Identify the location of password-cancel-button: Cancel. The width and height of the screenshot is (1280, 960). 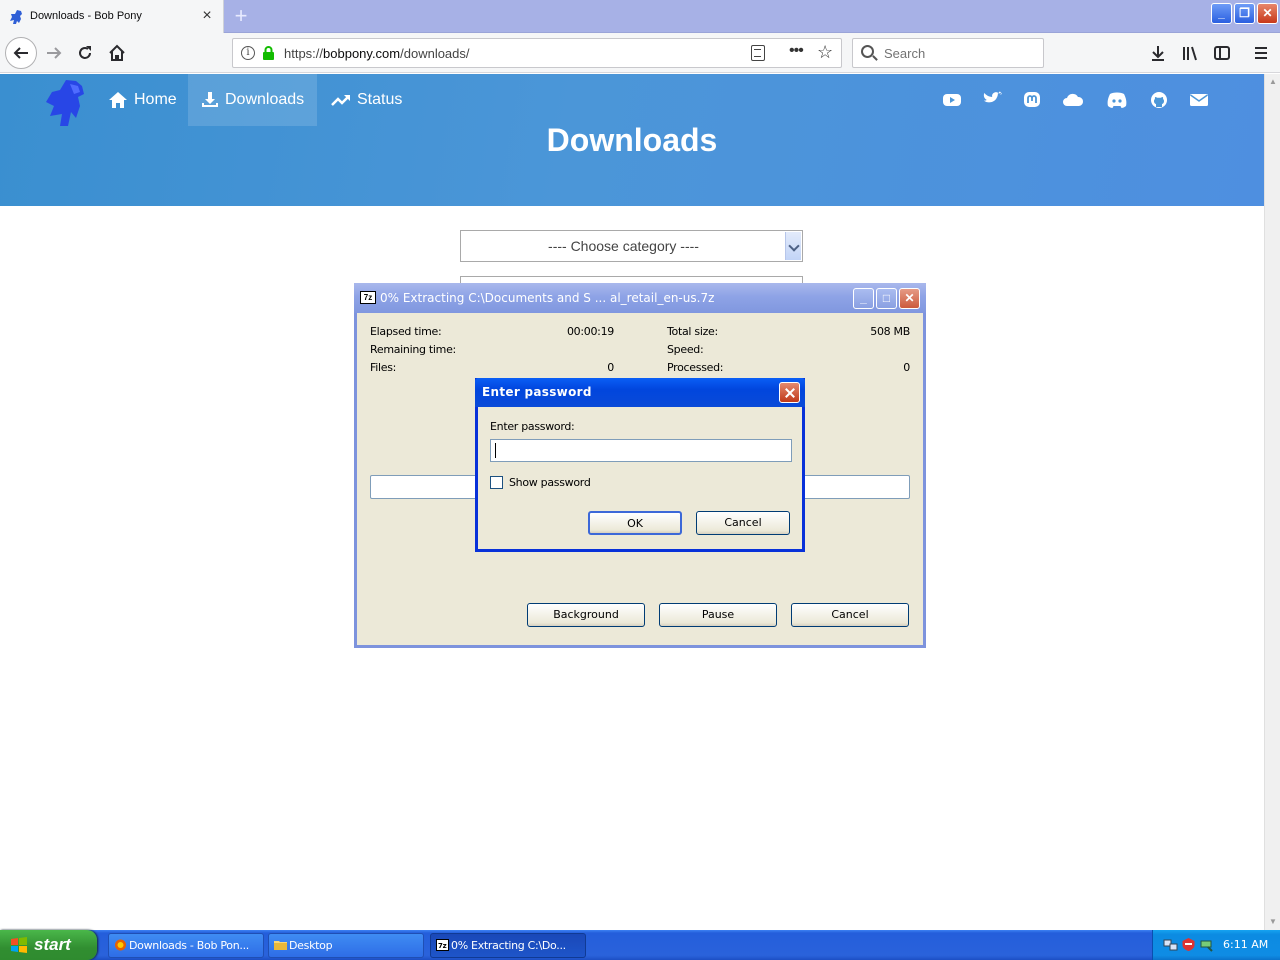
(743, 523).